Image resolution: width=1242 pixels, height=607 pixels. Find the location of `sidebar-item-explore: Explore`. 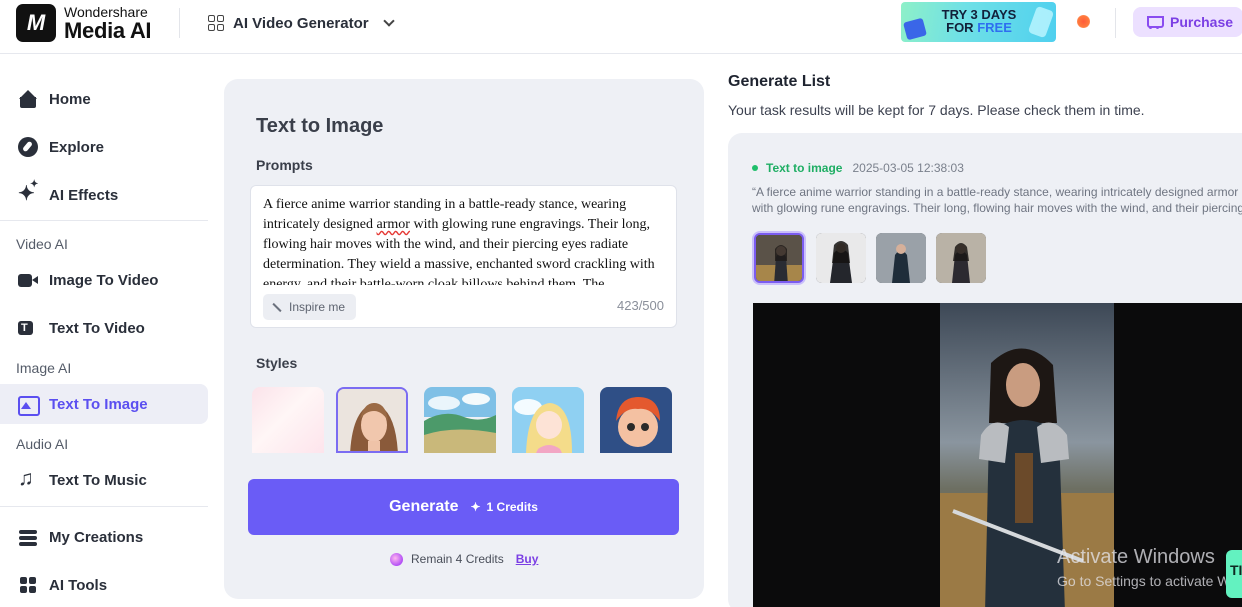

sidebar-item-explore: Explore is located at coordinates (104, 147).